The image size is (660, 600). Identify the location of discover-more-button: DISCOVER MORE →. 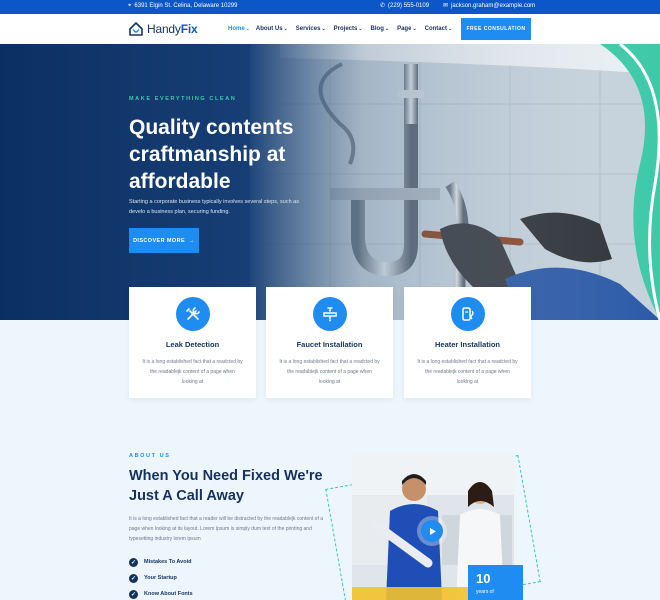
(164, 240).